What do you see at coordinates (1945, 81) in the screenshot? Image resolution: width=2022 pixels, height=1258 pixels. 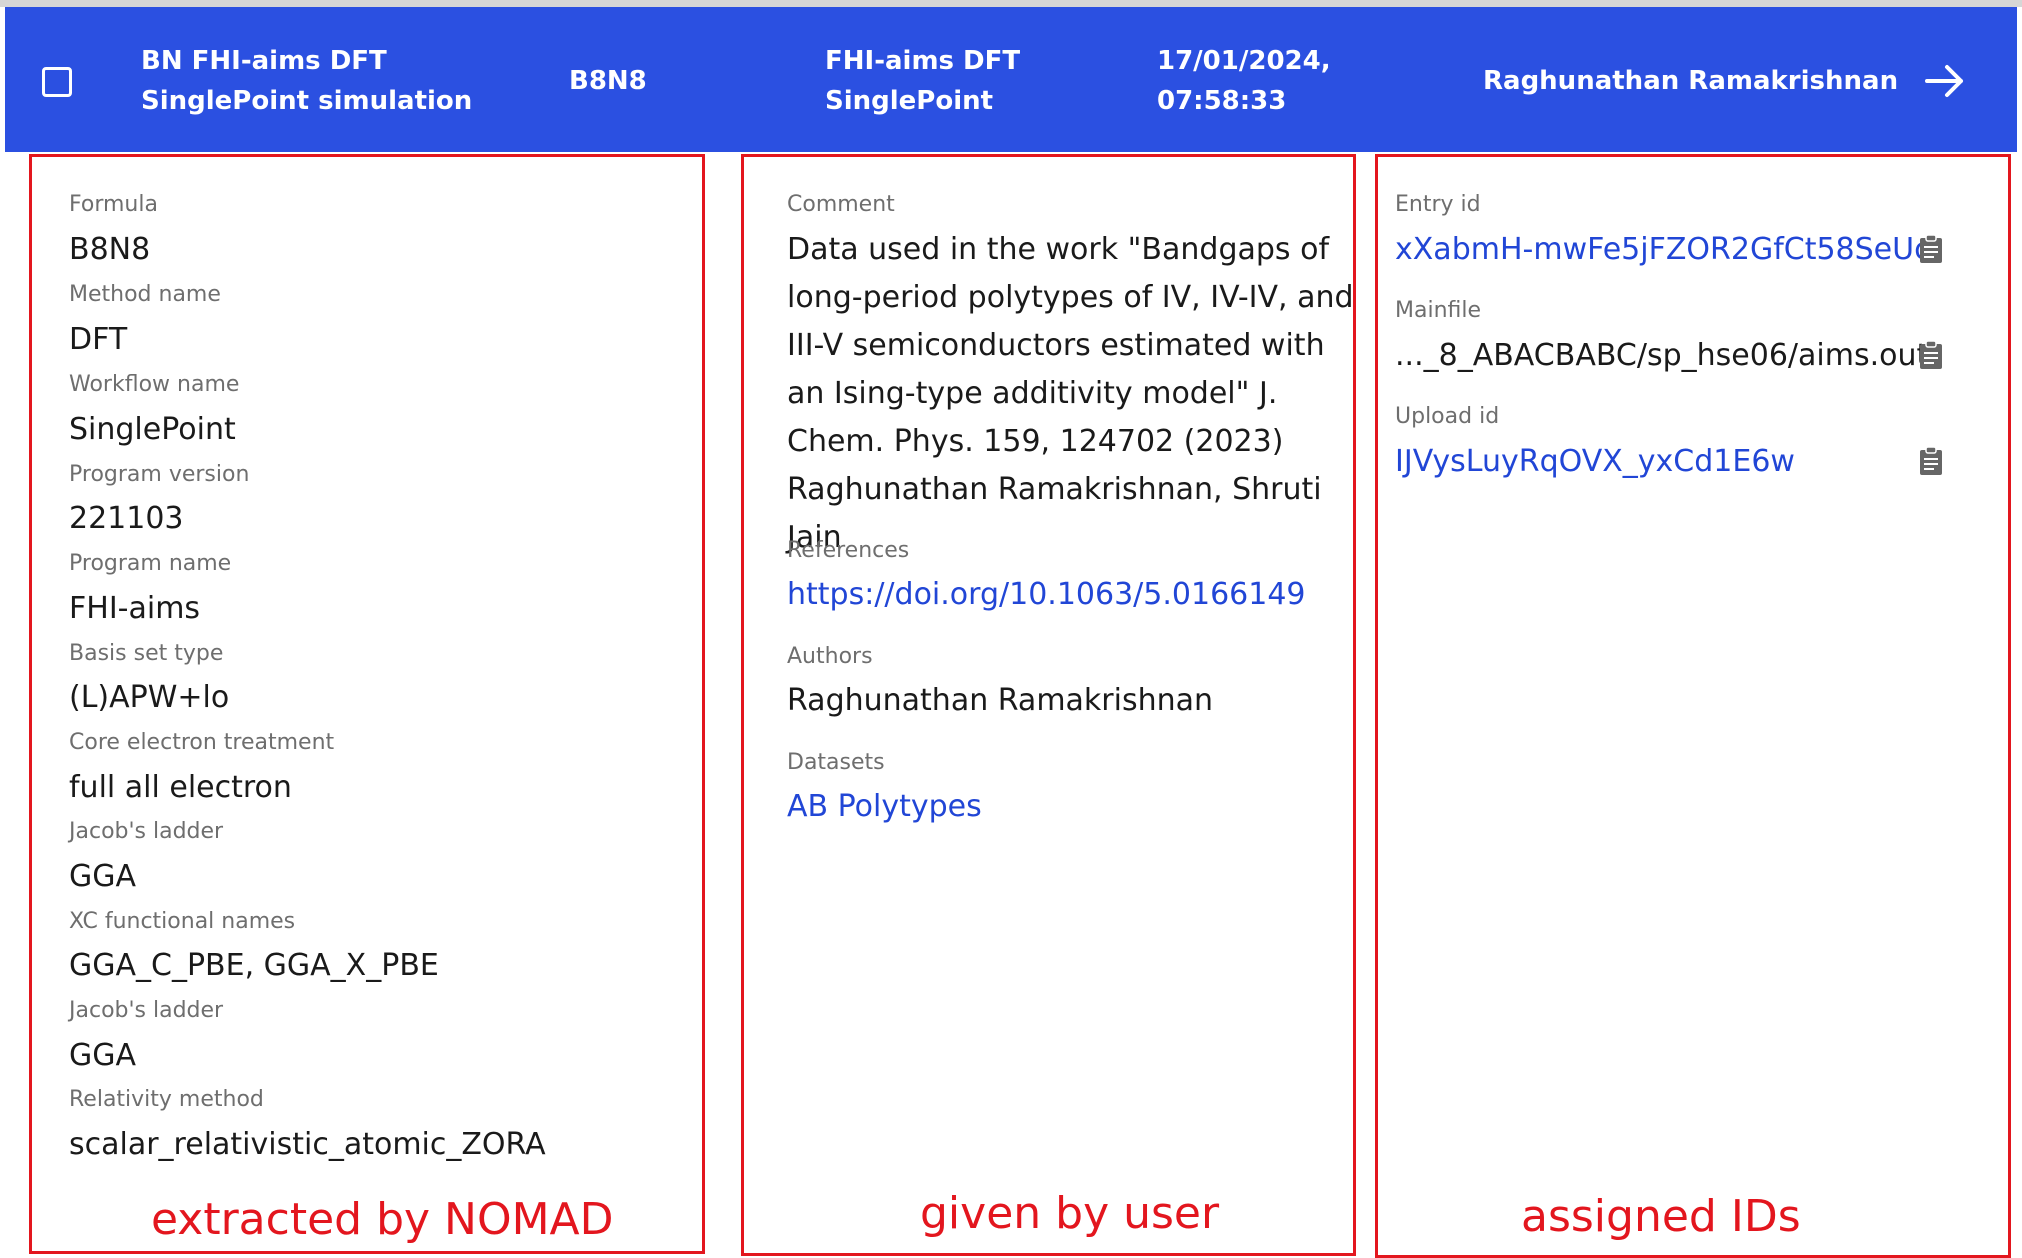 I see `arrow-right-icon` at bounding box center [1945, 81].